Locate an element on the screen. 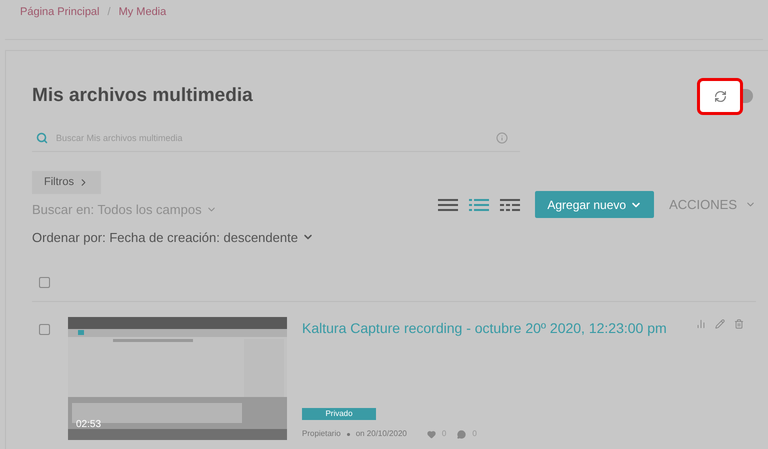  delete-icon is located at coordinates (739, 324).